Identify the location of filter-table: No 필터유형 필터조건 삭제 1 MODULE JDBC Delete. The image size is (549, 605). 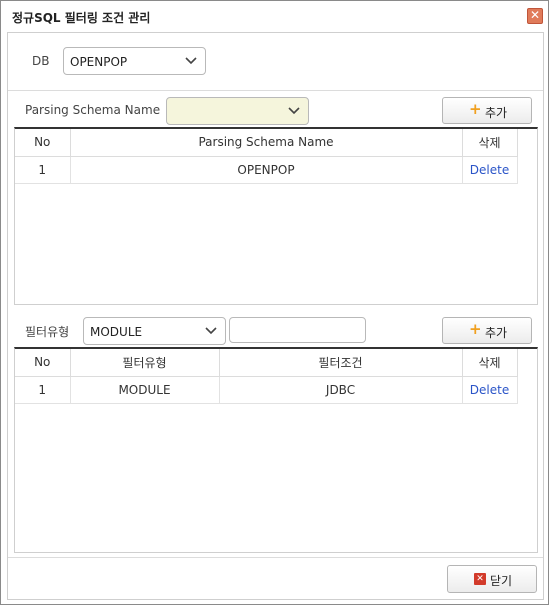
(266, 376).